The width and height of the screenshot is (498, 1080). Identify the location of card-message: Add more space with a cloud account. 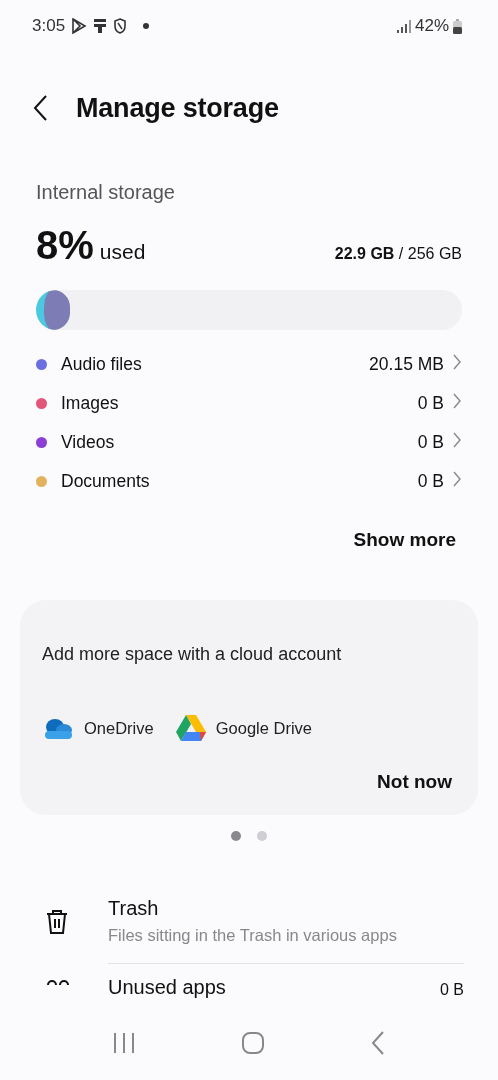
(192, 654).